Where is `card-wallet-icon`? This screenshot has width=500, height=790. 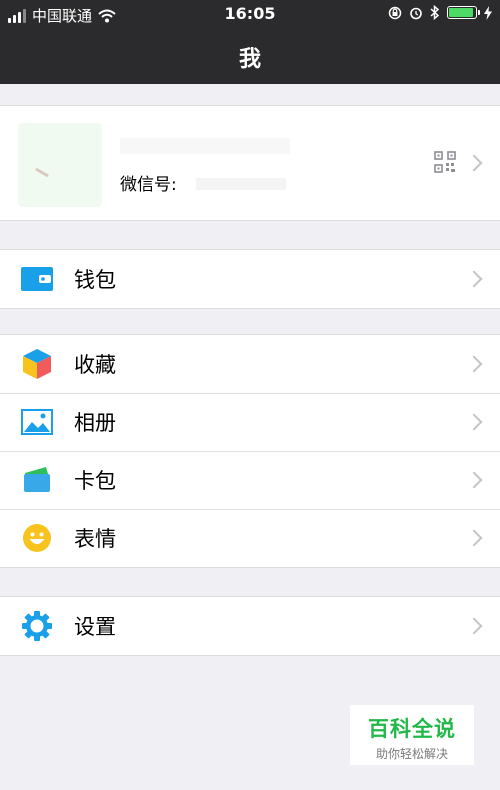 card-wallet-icon is located at coordinates (37, 480).